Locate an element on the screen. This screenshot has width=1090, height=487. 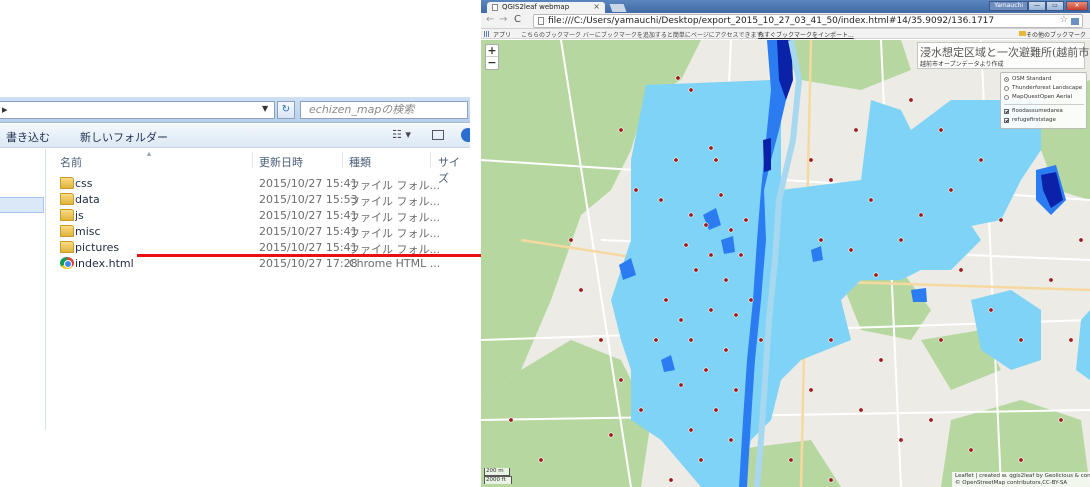
file-name: data is located at coordinates (87, 199).